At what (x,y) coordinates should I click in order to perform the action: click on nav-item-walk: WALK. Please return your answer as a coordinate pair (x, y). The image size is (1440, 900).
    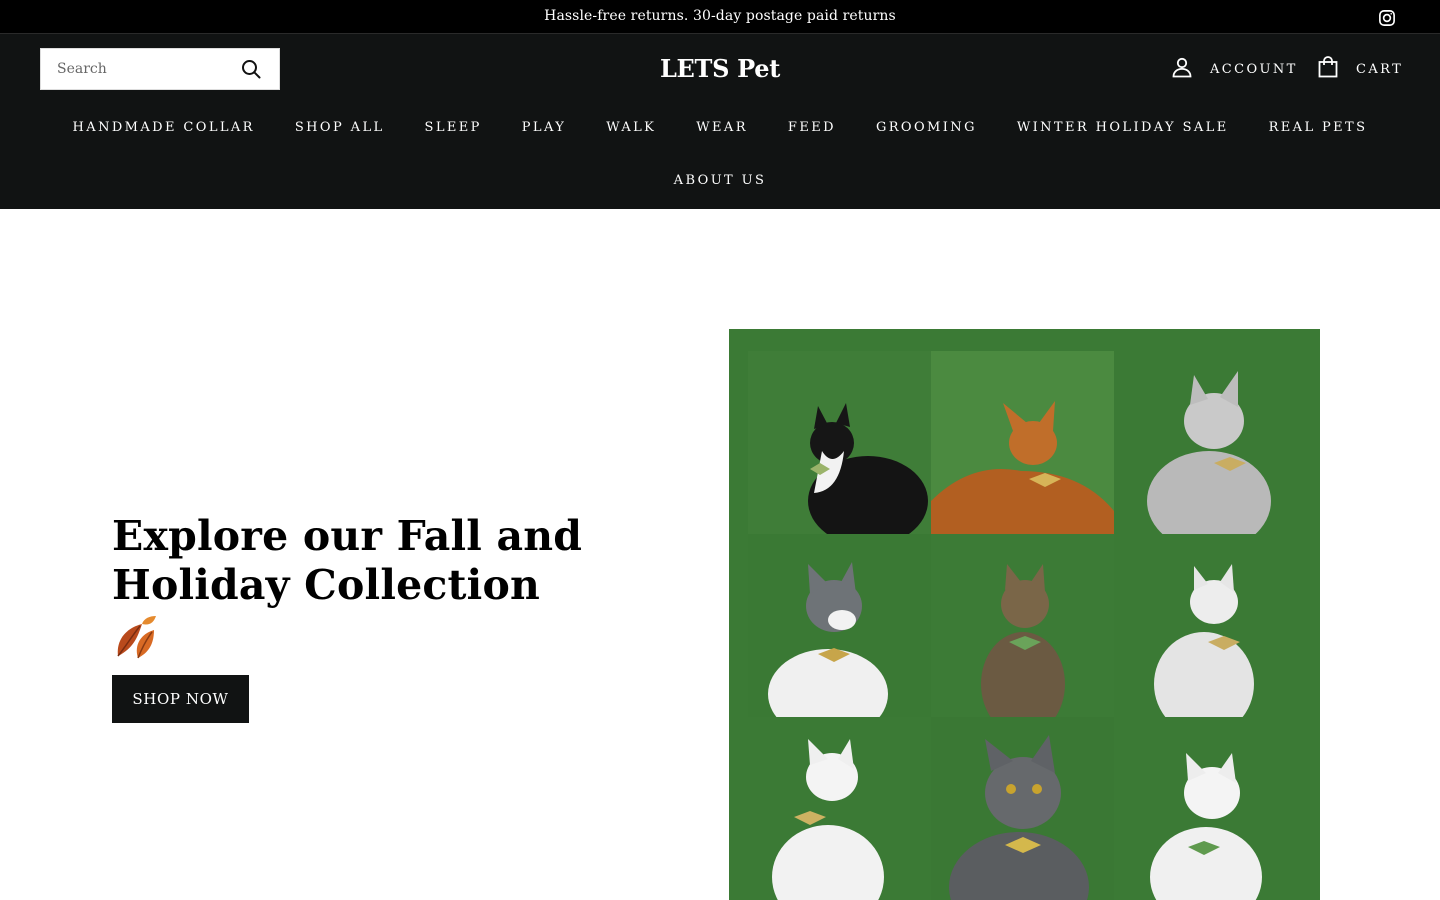
    Looking at the image, I should click on (631, 127).